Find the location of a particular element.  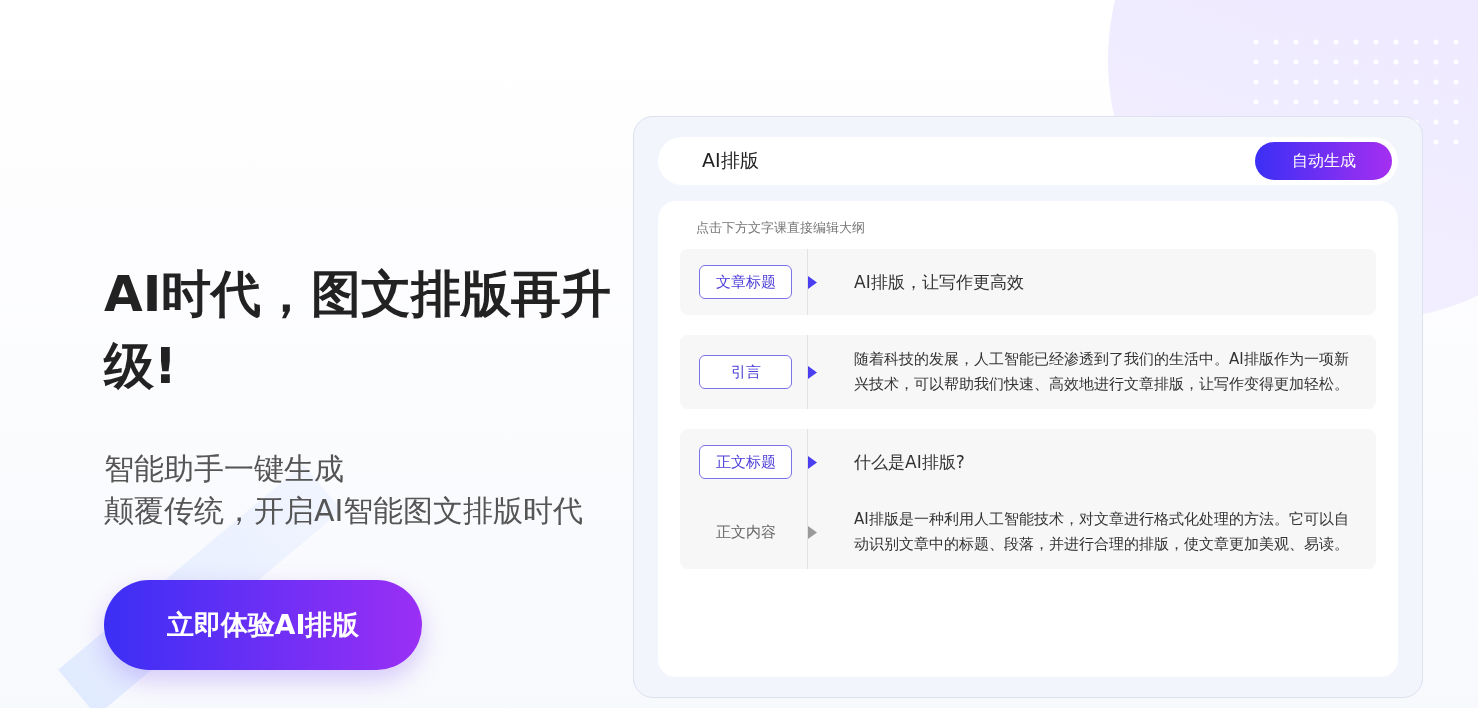

section-tag: 引言 is located at coordinates (745, 372).